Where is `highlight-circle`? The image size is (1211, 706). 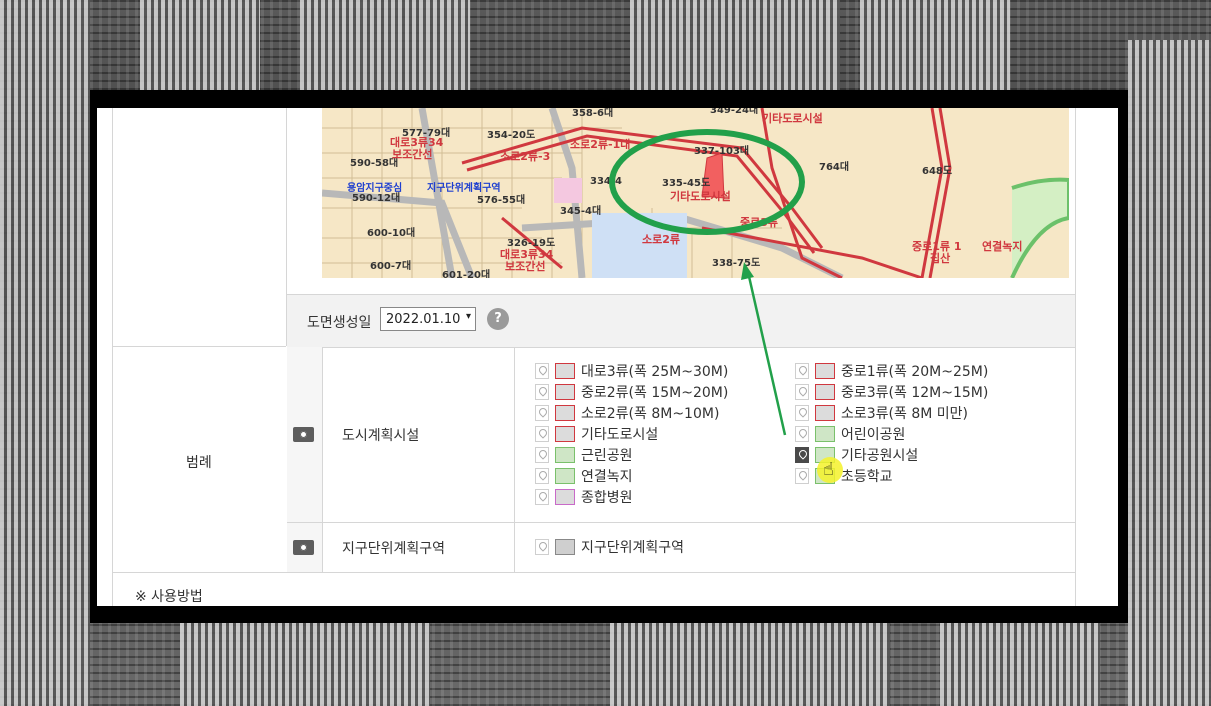 highlight-circle is located at coordinates (707, 182).